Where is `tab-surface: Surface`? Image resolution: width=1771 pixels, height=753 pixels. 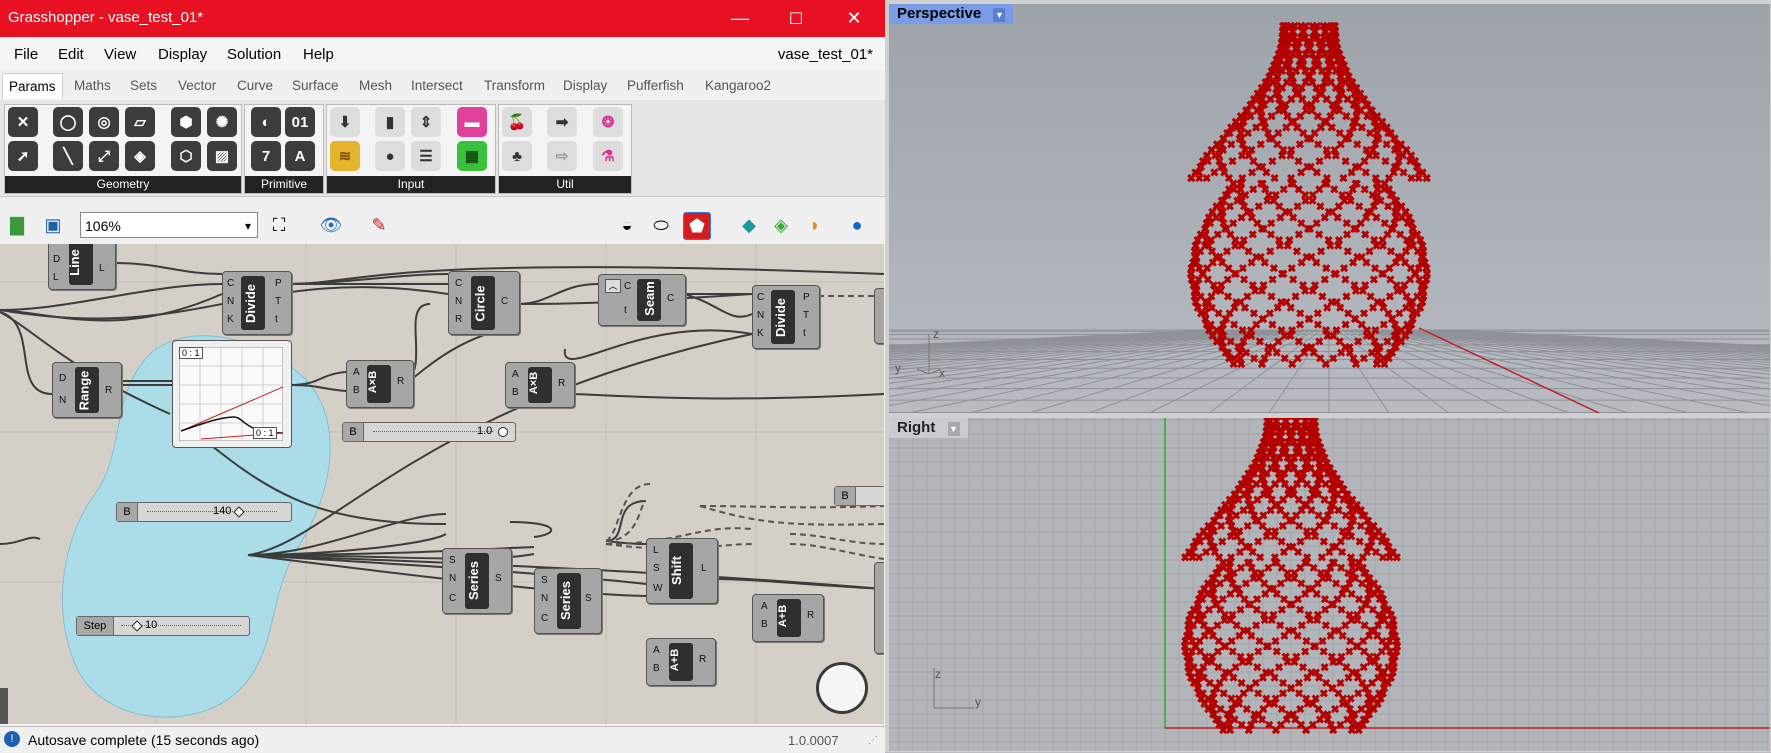 tab-surface: Surface is located at coordinates (315, 85).